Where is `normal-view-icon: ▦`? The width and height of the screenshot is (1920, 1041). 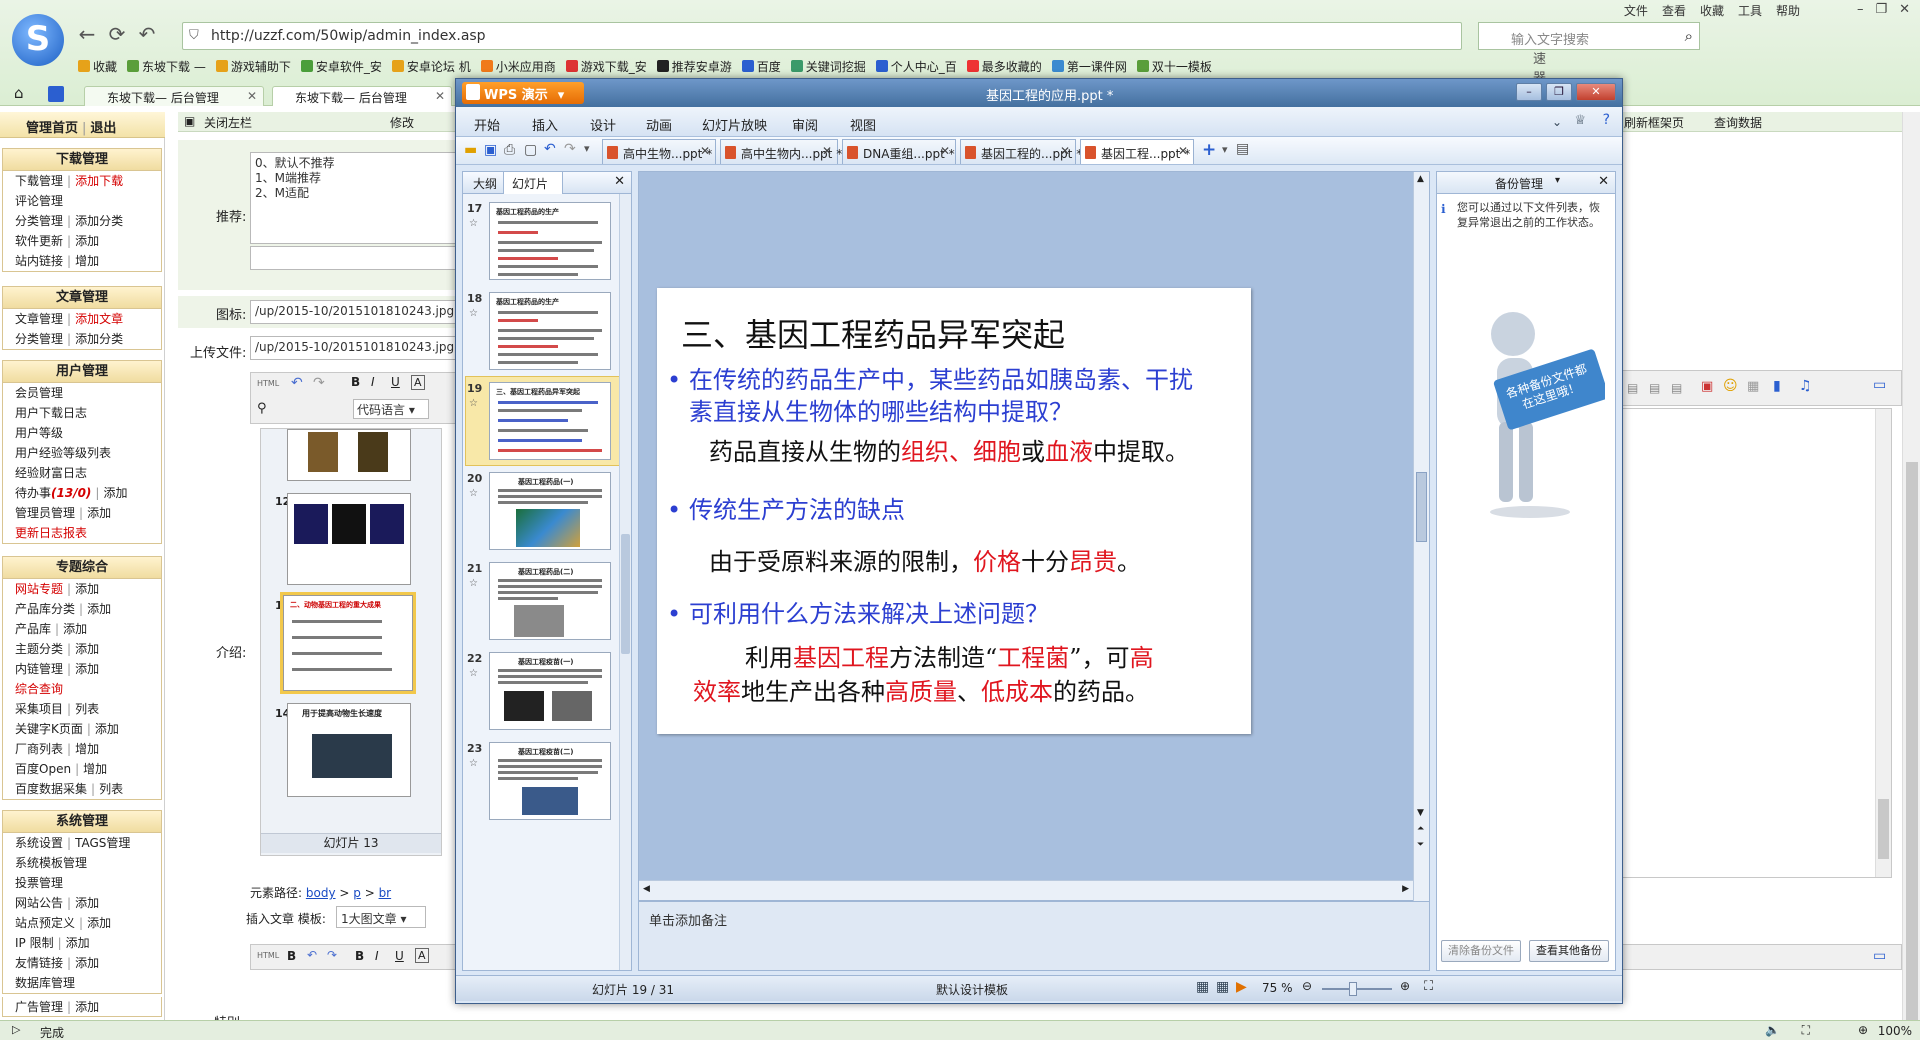 normal-view-icon: ▦ is located at coordinates (1202, 987).